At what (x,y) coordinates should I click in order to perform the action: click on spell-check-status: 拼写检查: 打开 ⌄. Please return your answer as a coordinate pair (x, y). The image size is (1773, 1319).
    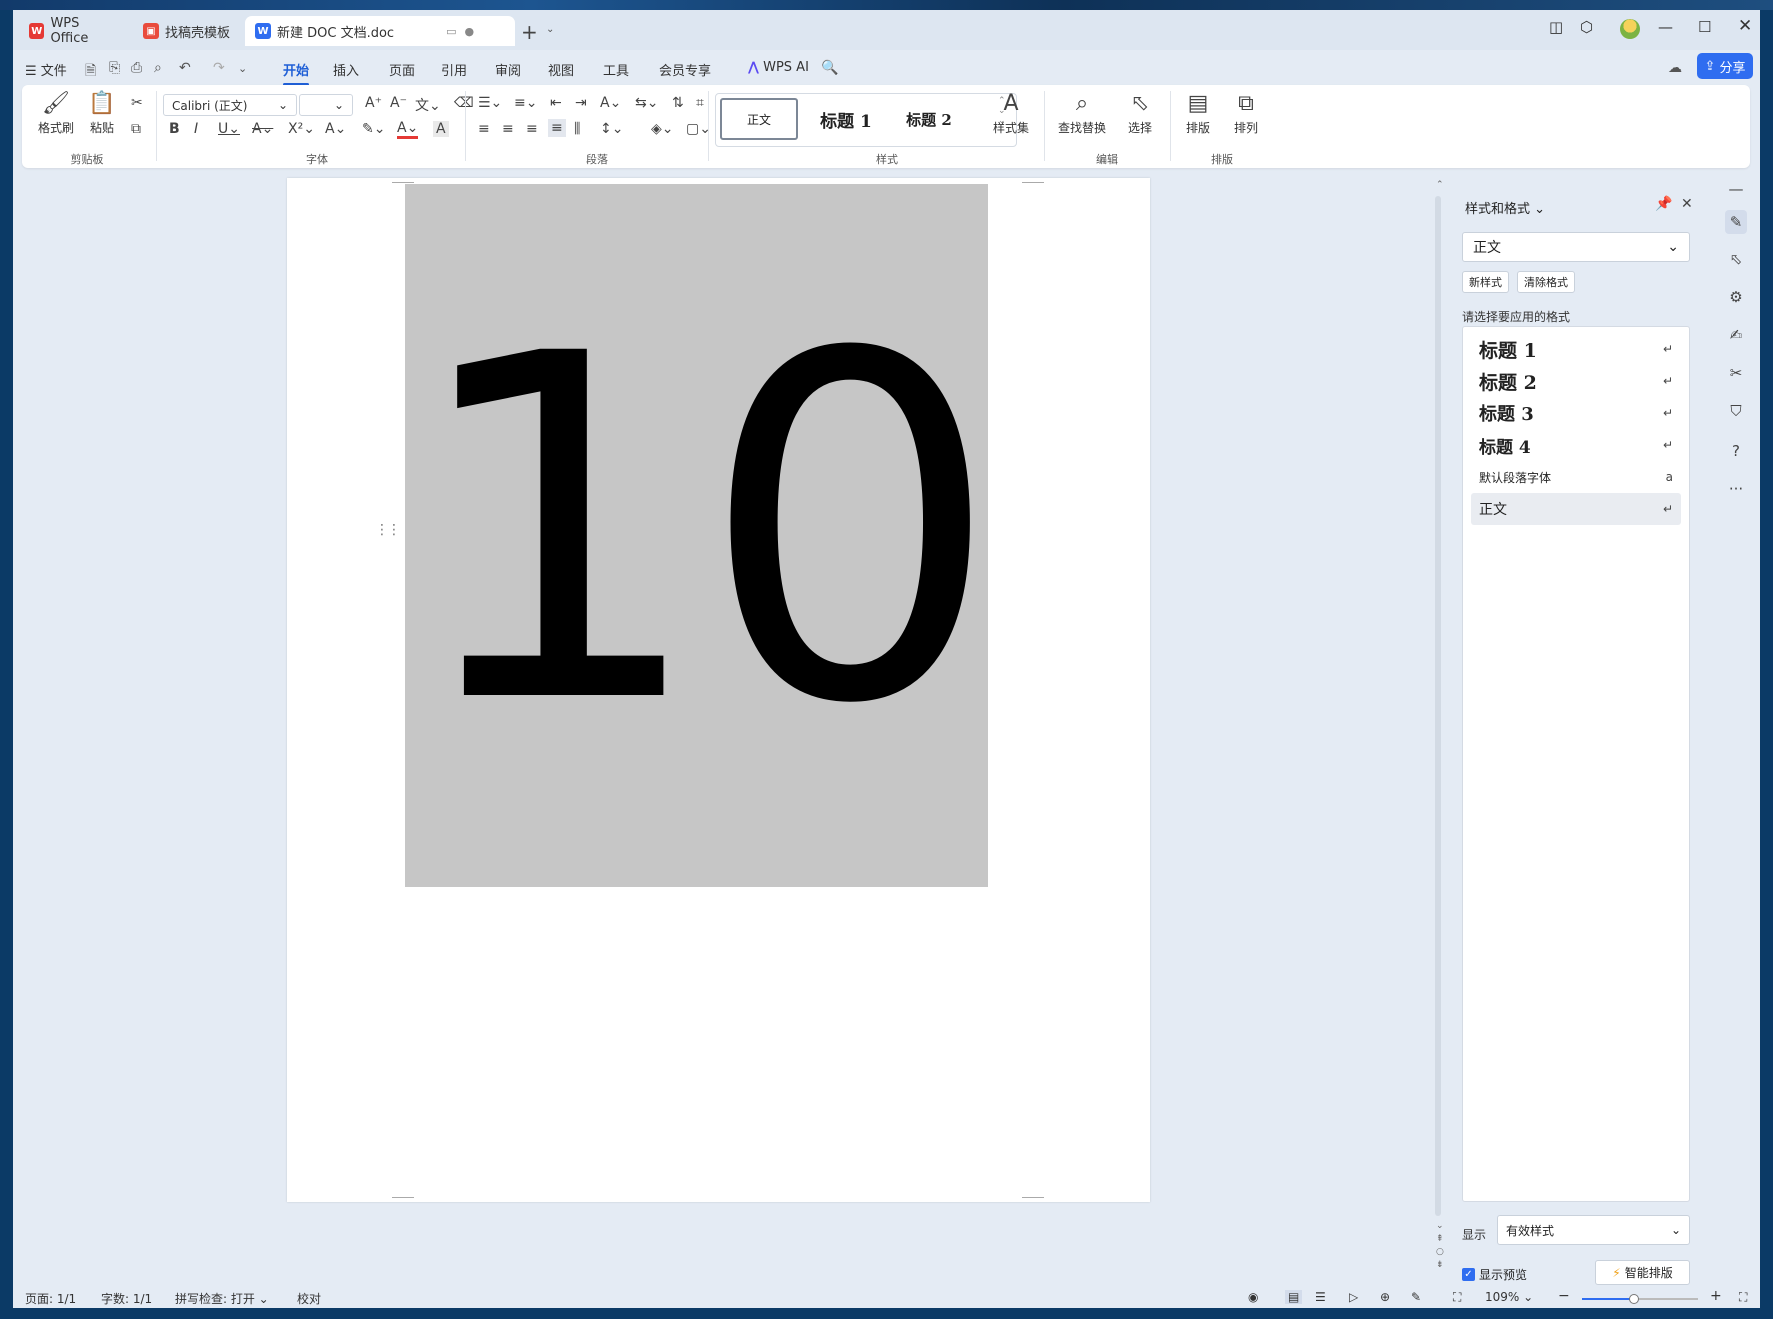
    Looking at the image, I should click on (222, 1298).